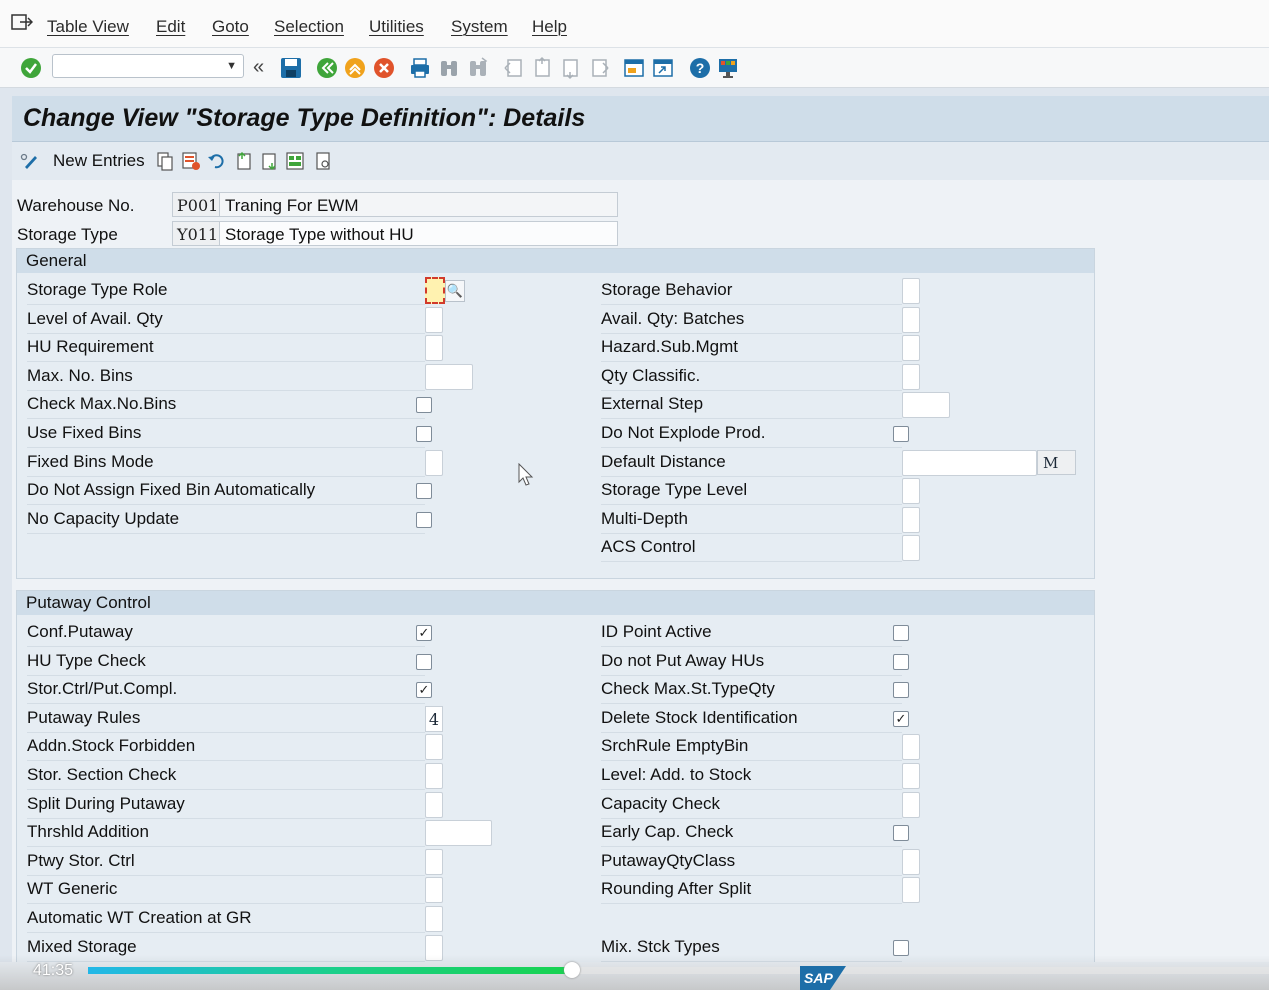  What do you see at coordinates (31, 68) in the screenshot?
I see `enter-check-icon` at bounding box center [31, 68].